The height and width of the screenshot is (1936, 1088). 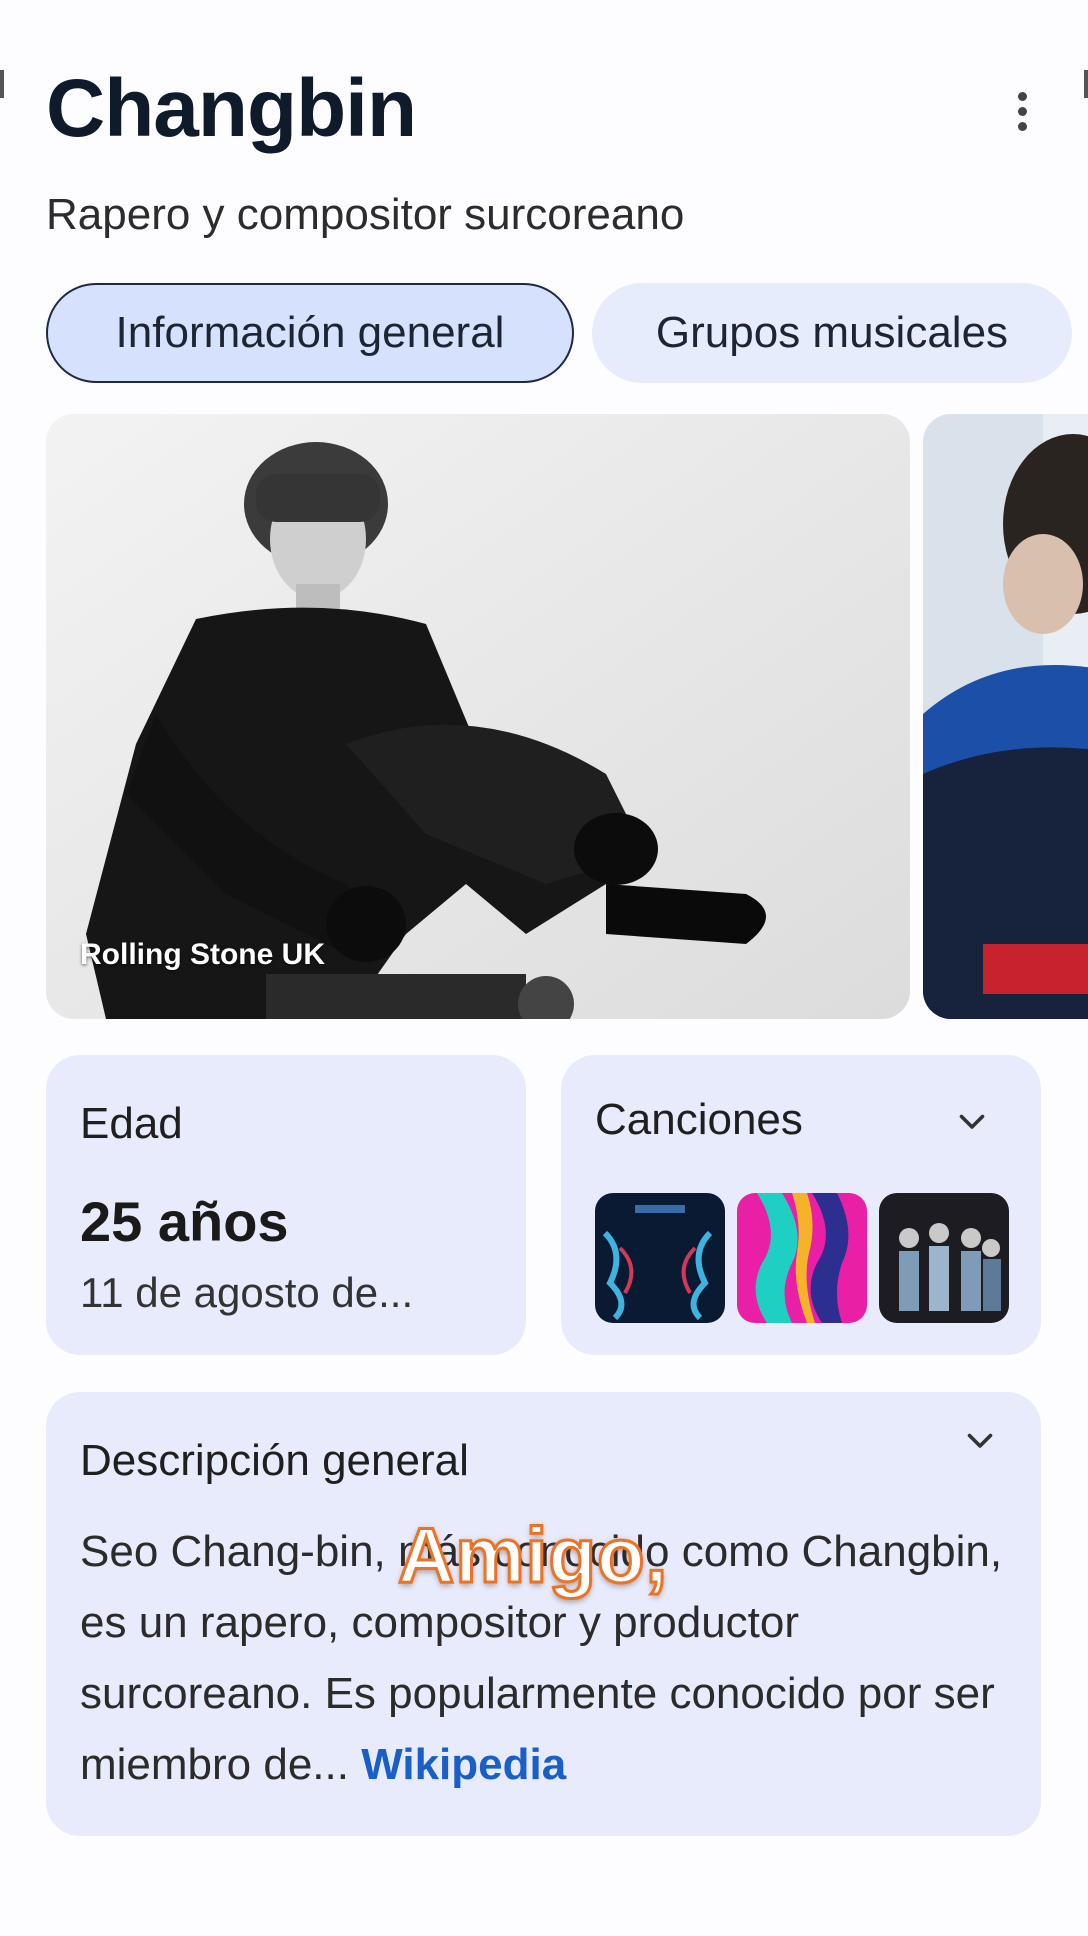 I want to click on songs-label: Canciones, so click(x=699, y=1119).